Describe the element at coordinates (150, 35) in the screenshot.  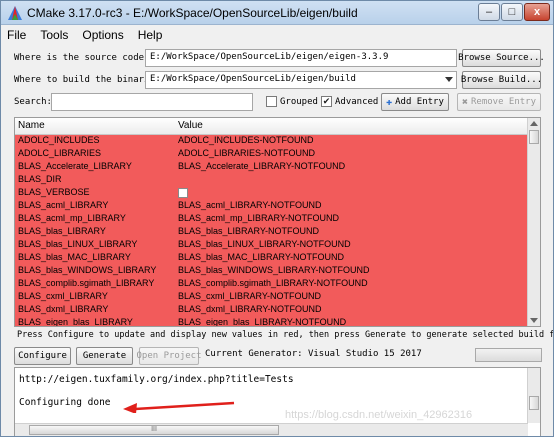
I see `menu-help: Help` at that location.